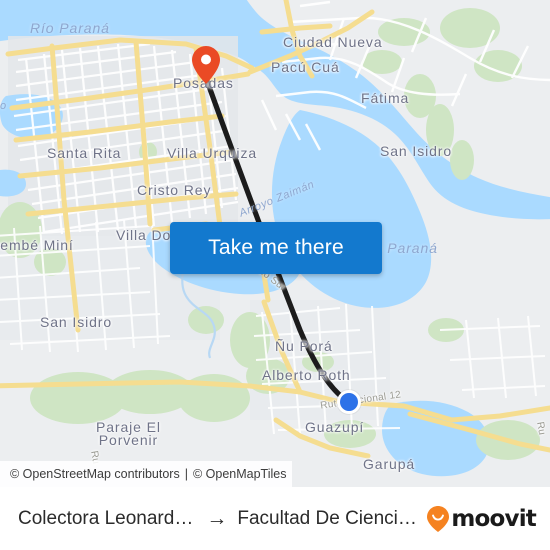 The height and width of the screenshot is (550, 550). What do you see at coordinates (349, 402) in the screenshot?
I see `destination-dot-marker` at bounding box center [349, 402].